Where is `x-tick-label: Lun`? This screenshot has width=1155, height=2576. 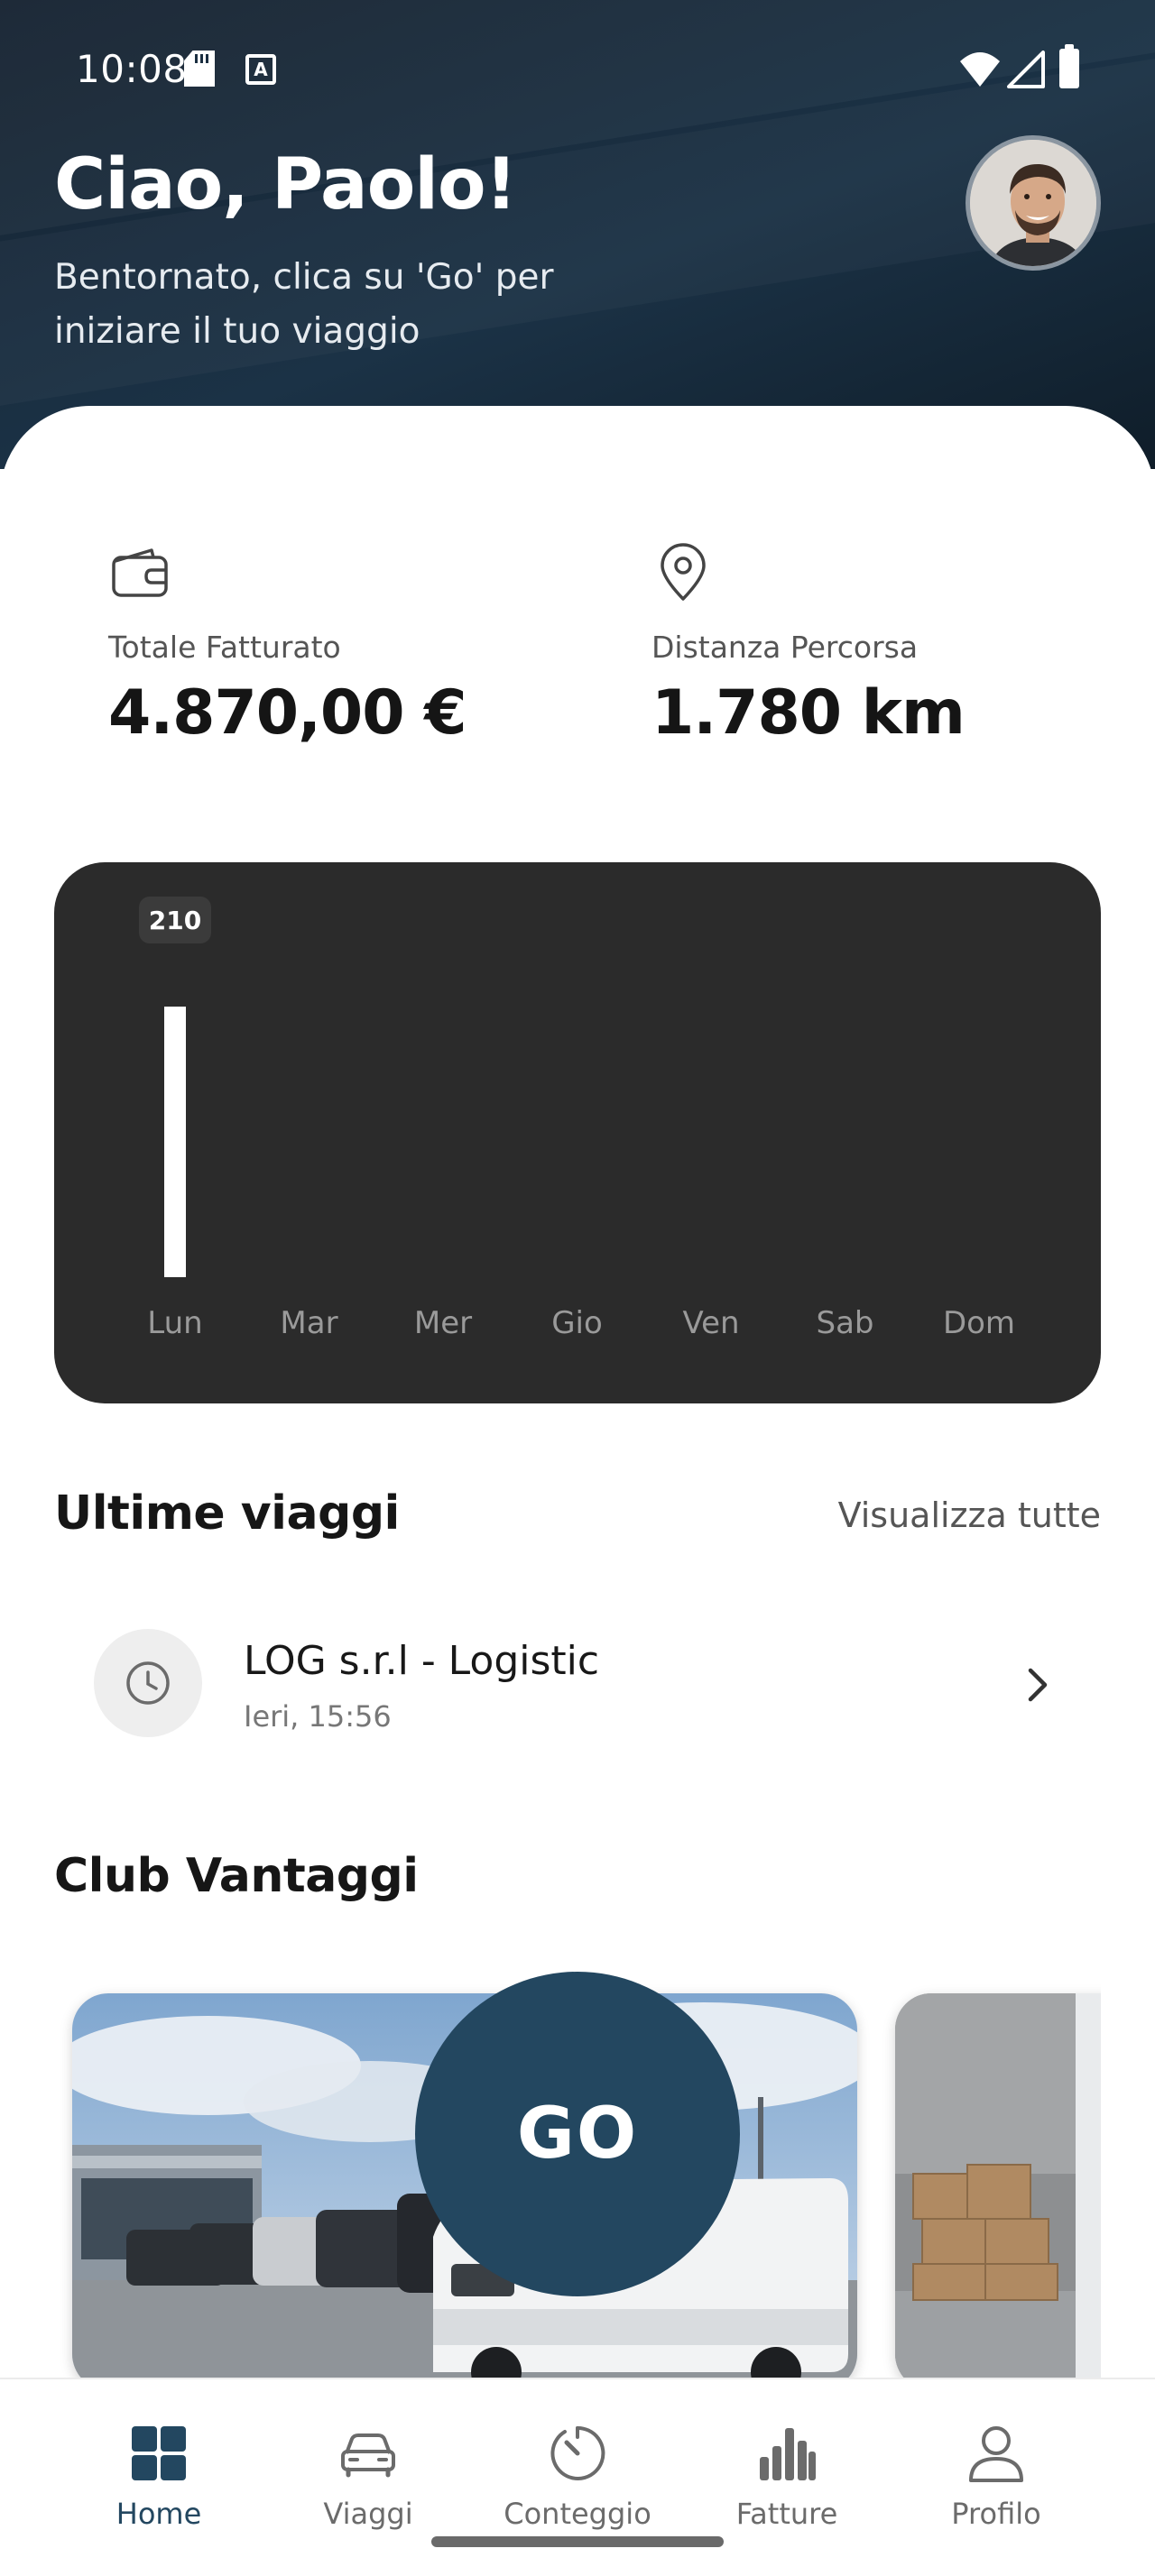
x-tick-label: Lun is located at coordinates (174, 1323).